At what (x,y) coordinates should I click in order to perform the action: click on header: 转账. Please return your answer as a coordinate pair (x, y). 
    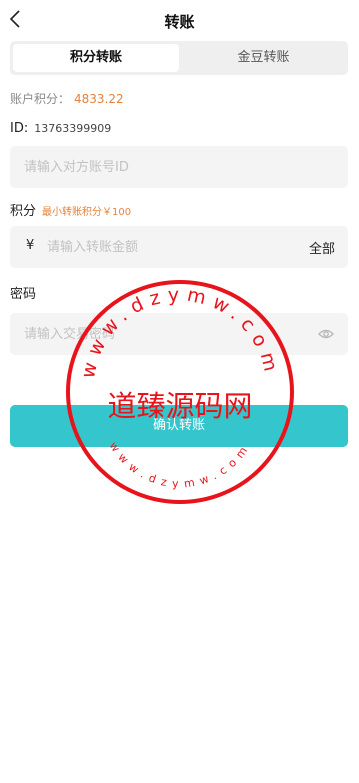
    Looking at the image, I should click on (179, 20).